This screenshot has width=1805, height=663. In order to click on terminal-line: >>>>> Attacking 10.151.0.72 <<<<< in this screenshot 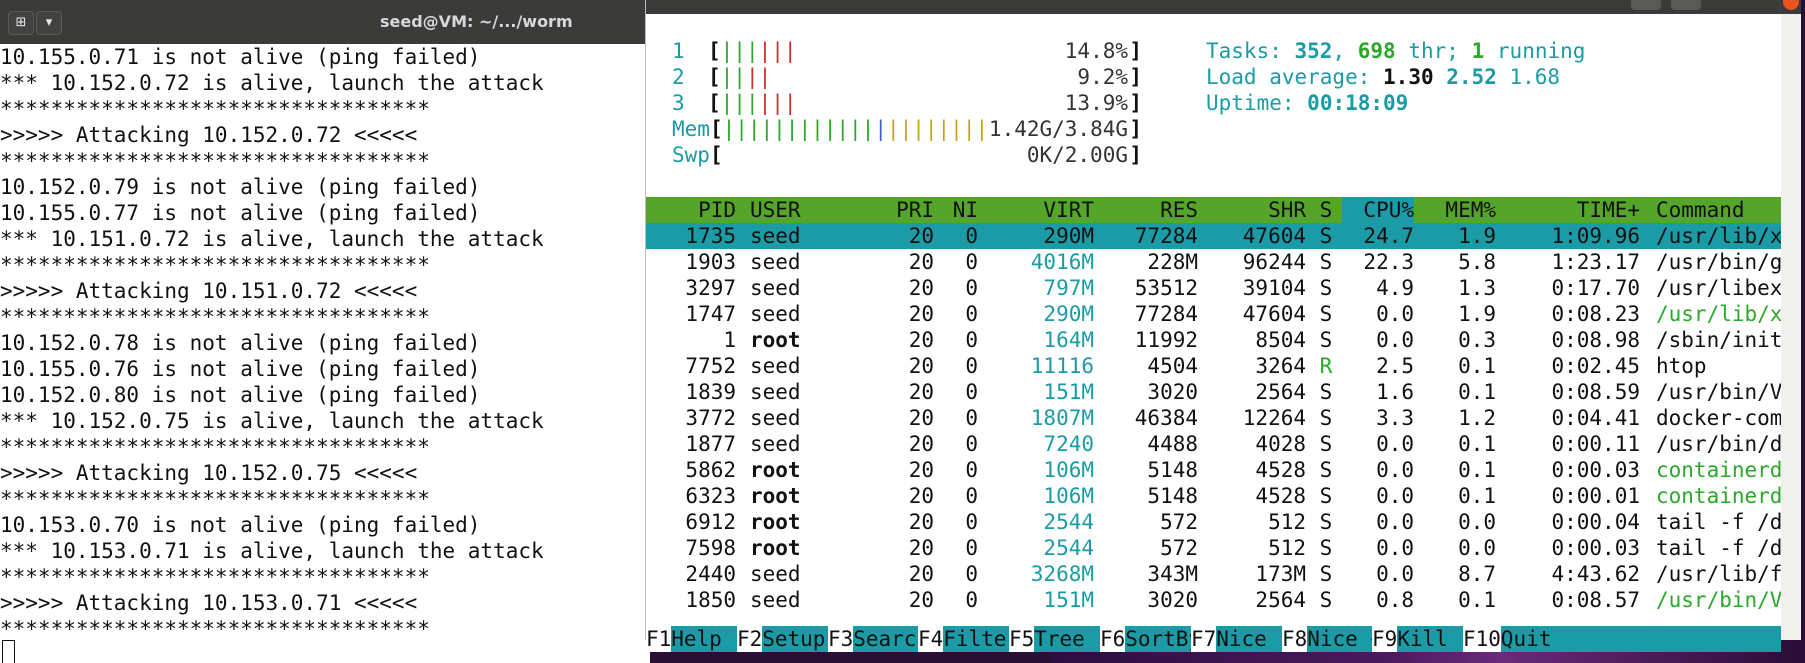, I will do `click(209, 291)`.